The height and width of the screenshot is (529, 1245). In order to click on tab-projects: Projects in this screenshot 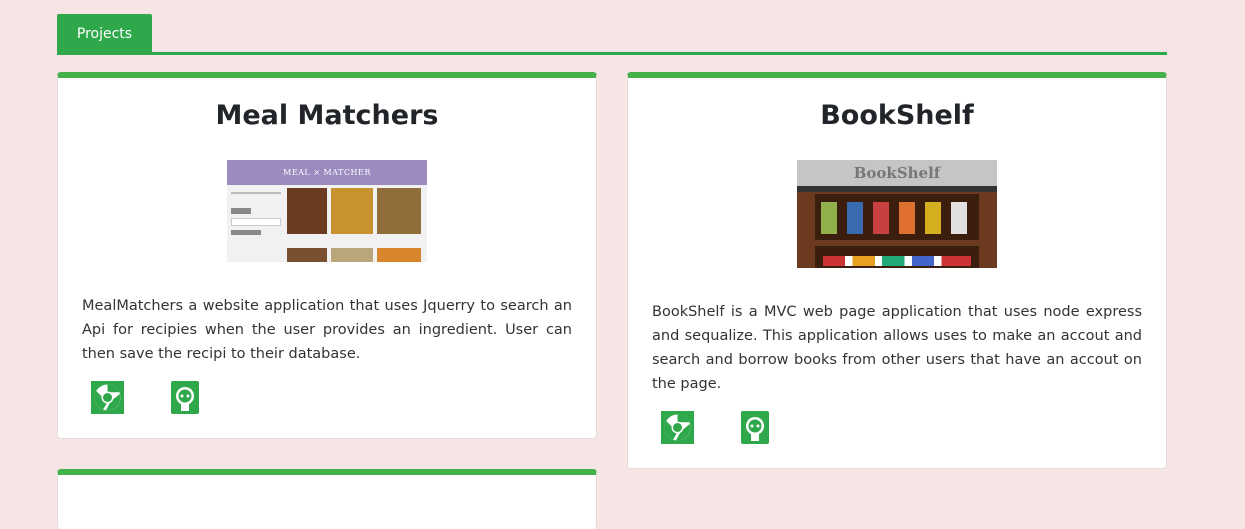, I will do `click(104, 33)`.